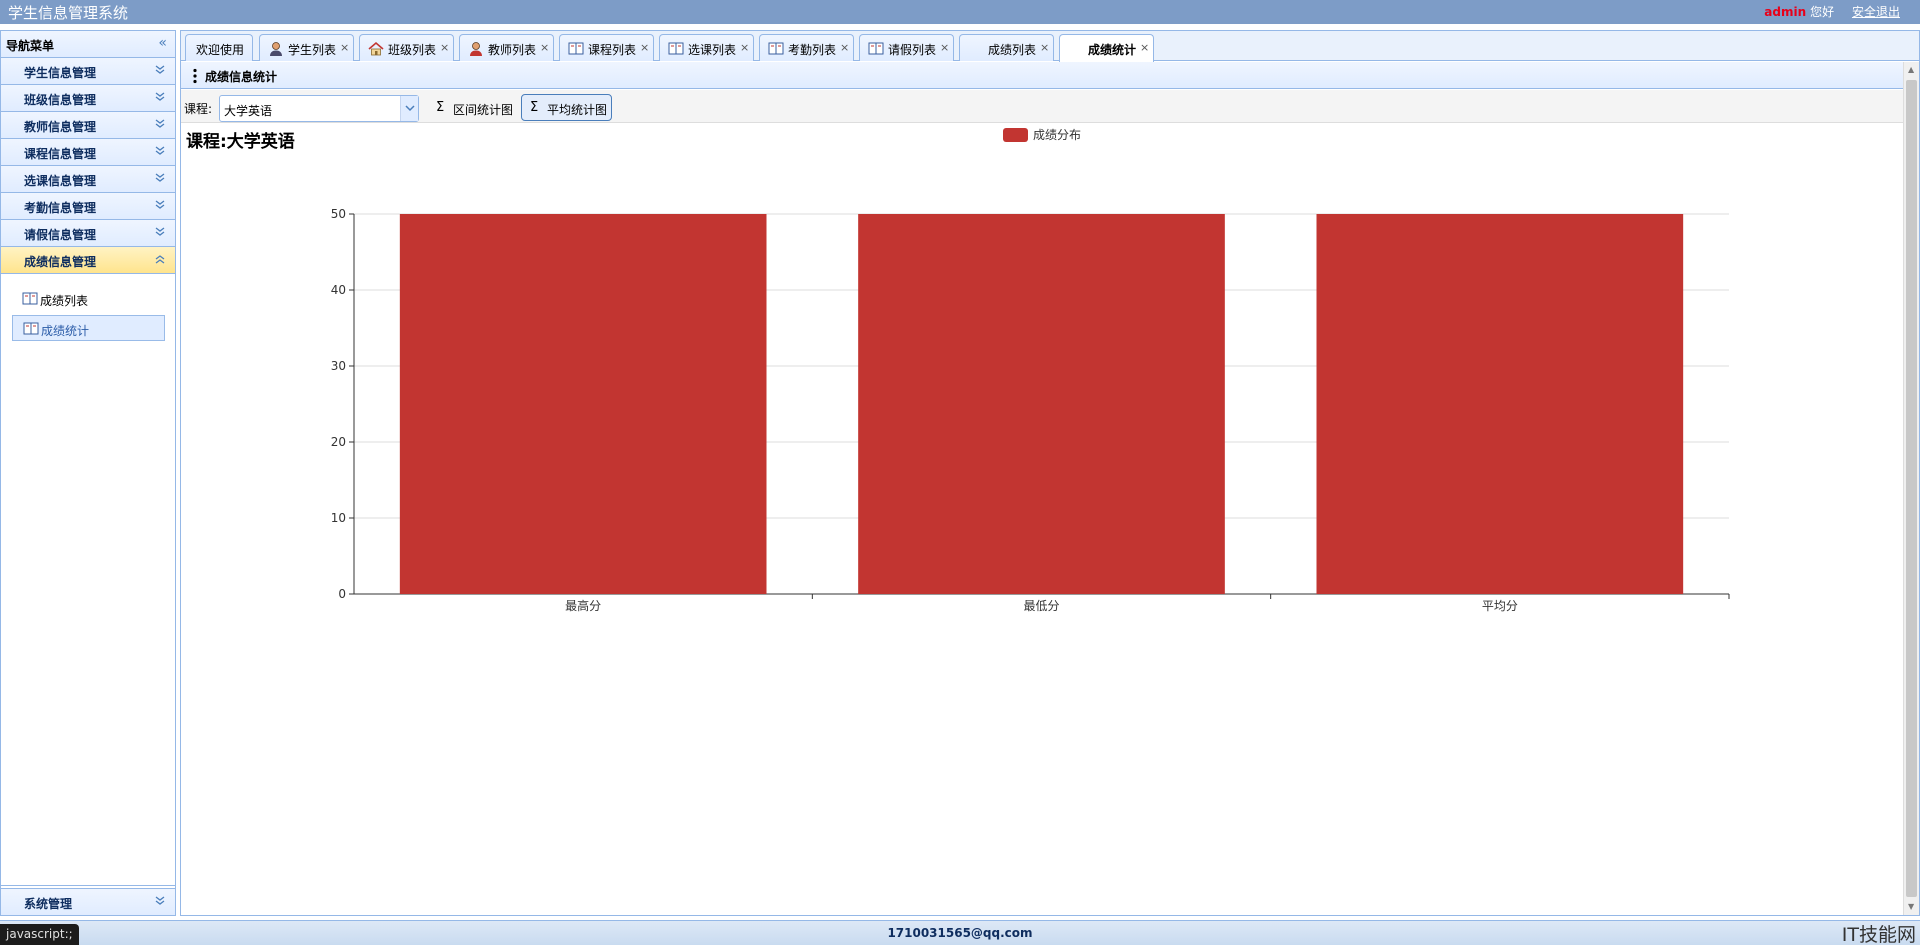 The width and height of the screenshot is (1920, 945). What do you see at coordinates (612, 50) in the screenshot?
I see `tab-label: 课程列表` at bounding box center [612, 50].